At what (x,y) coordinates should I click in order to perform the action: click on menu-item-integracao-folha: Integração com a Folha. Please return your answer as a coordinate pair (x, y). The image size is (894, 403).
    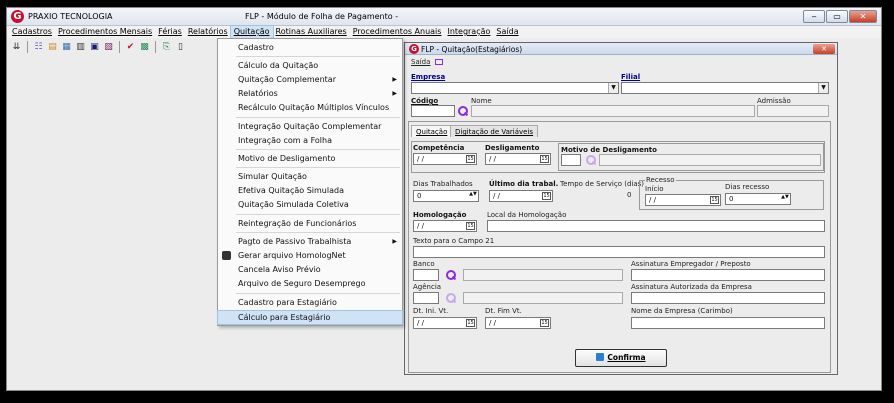
    Looking at the image, I should click on (310, 140).